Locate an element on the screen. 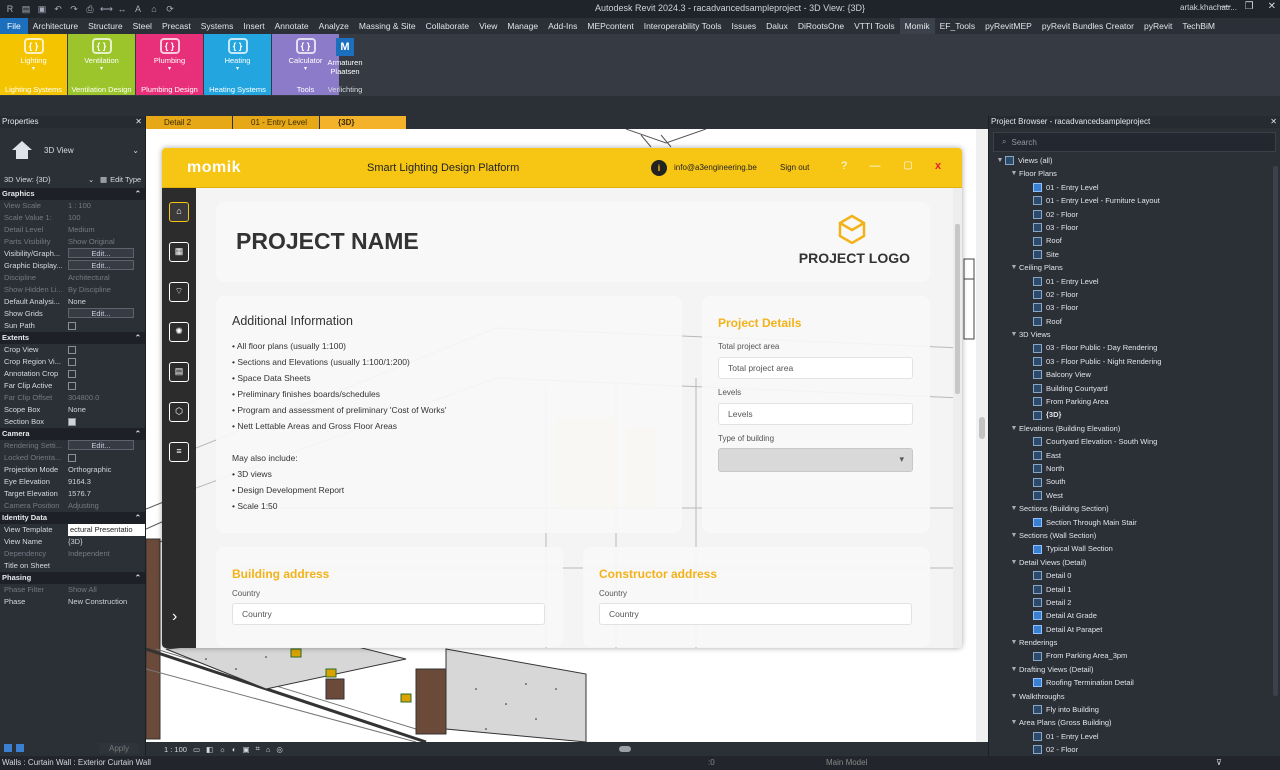 This screenshot has width=1280, height=770. text-icon: A is located at coordinates (138, 9).